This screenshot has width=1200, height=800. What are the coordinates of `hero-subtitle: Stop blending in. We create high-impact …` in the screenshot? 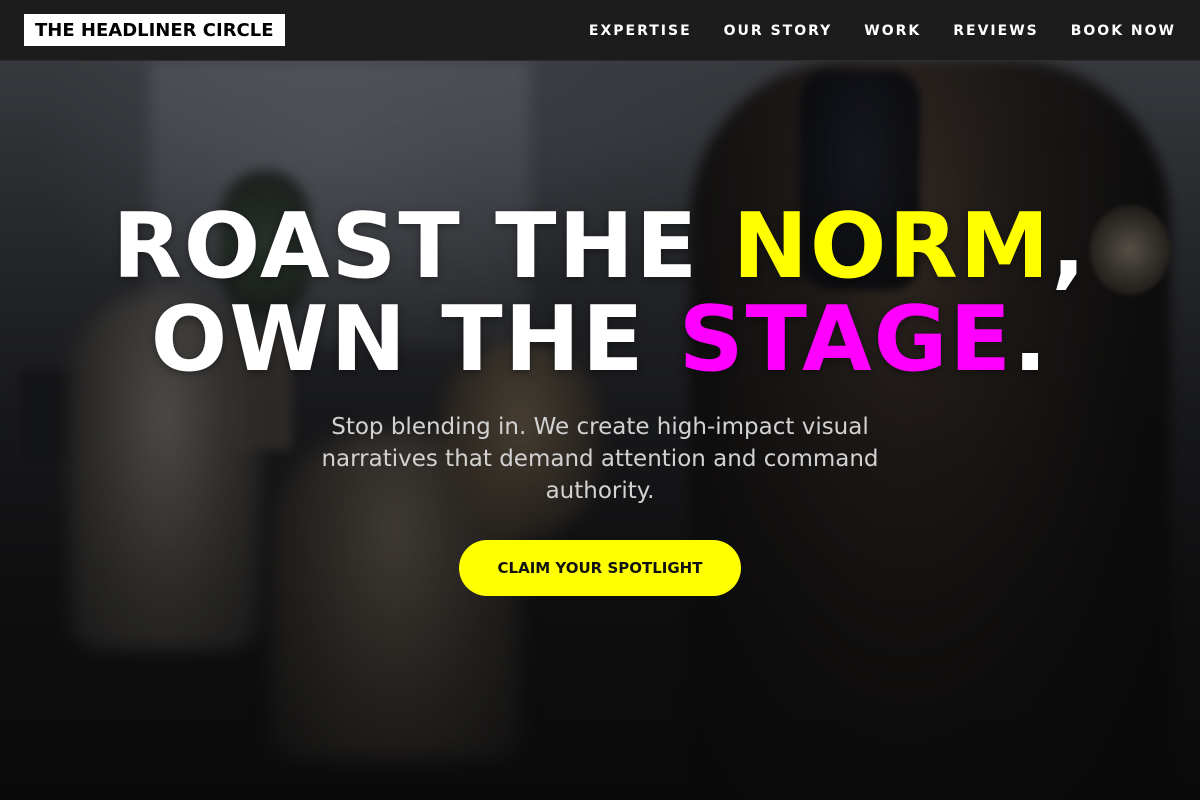 It's located at (600, 459).